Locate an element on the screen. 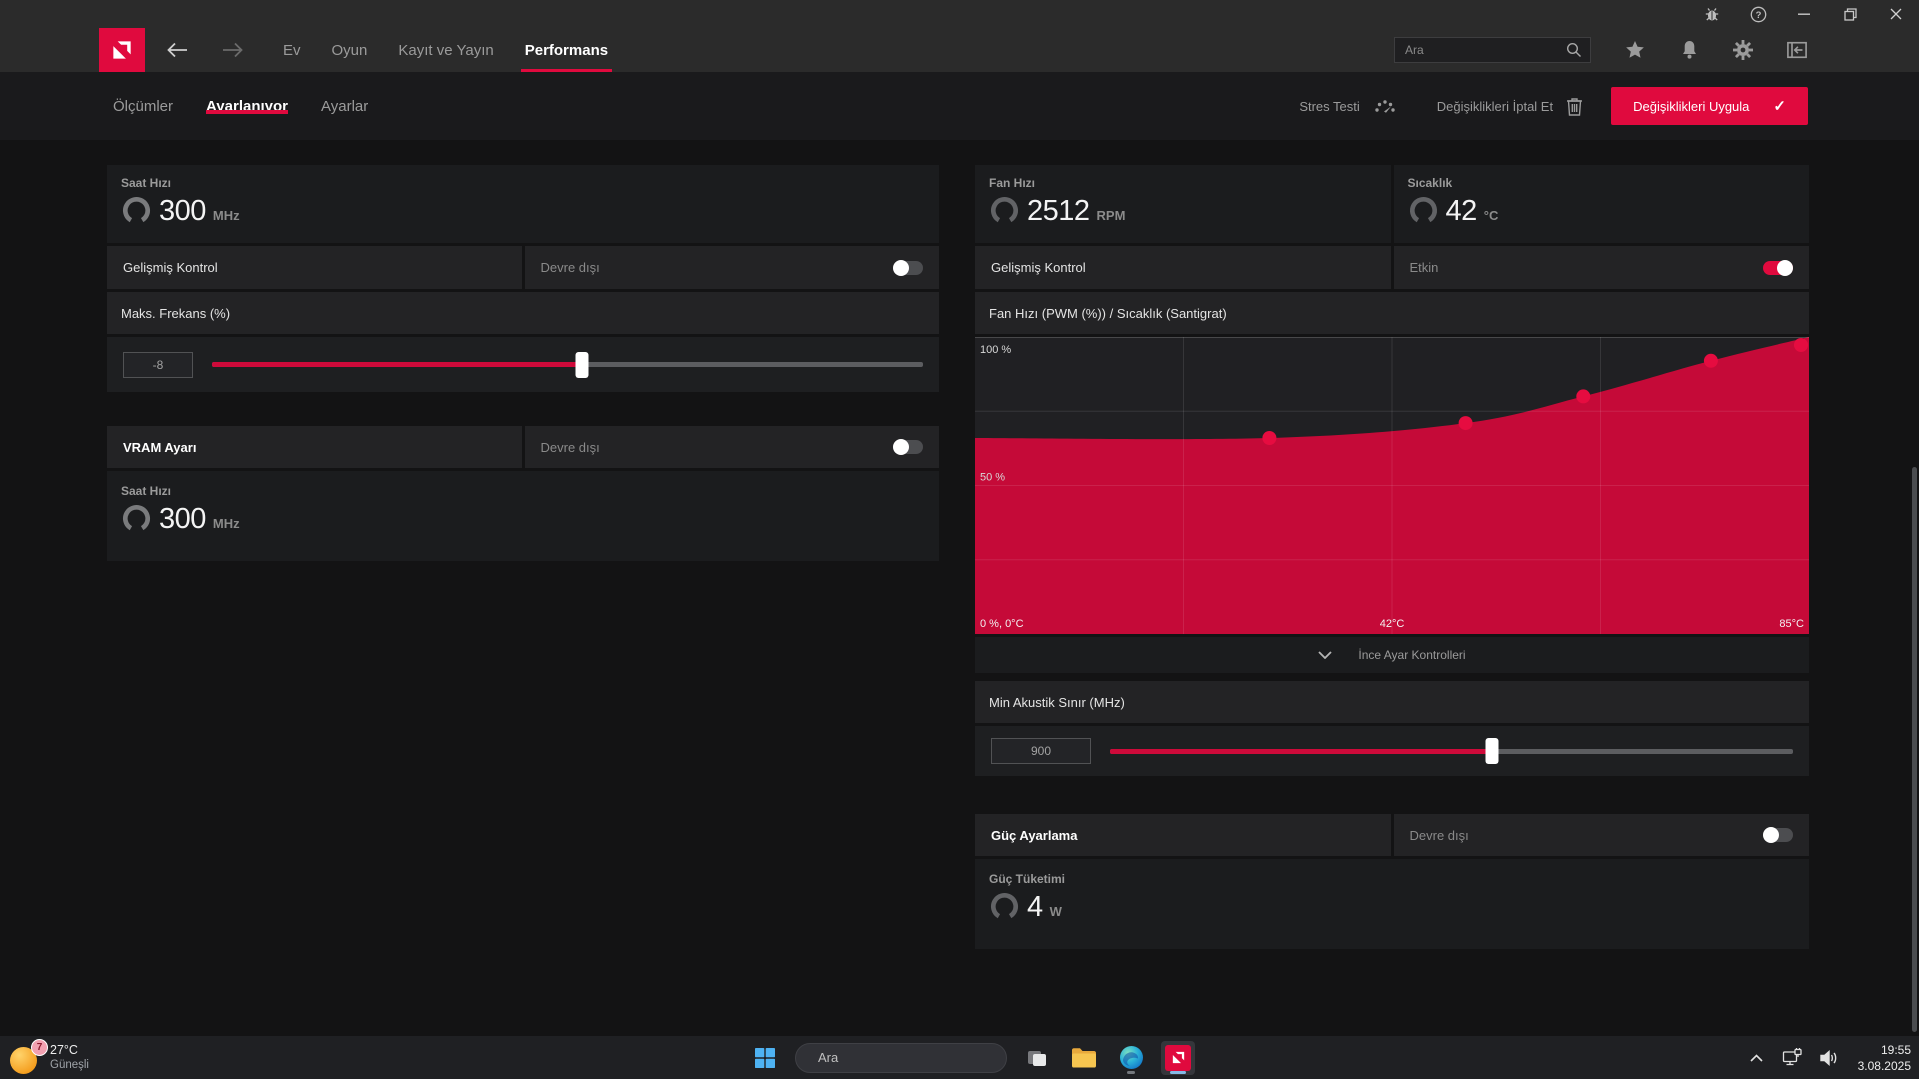  amd-software-button is located at coordinates (1178, 1057).